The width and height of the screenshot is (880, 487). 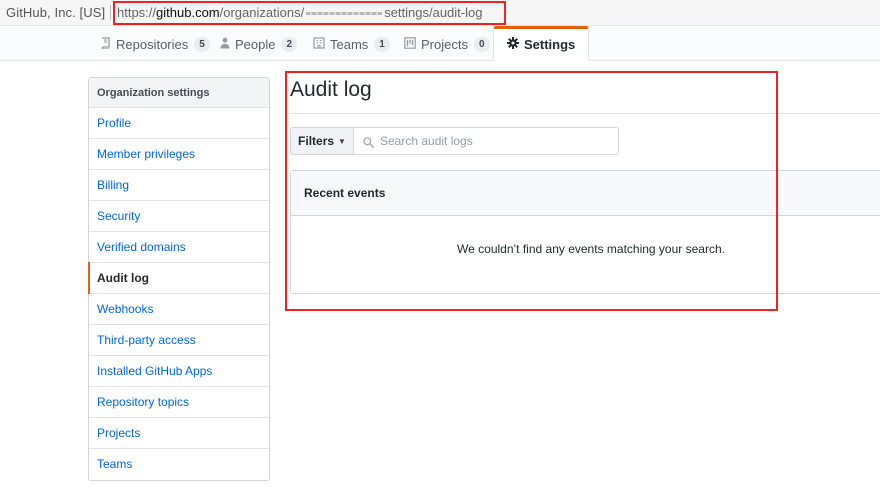 I want to click on tab-counter: 2, so click(x=289, y=44).